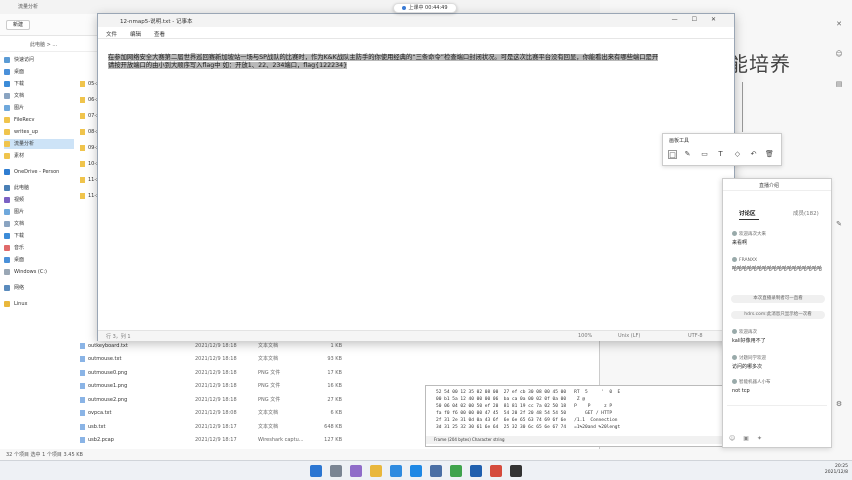  I want to click on menu-edit: 编辑, so click(135, 34).